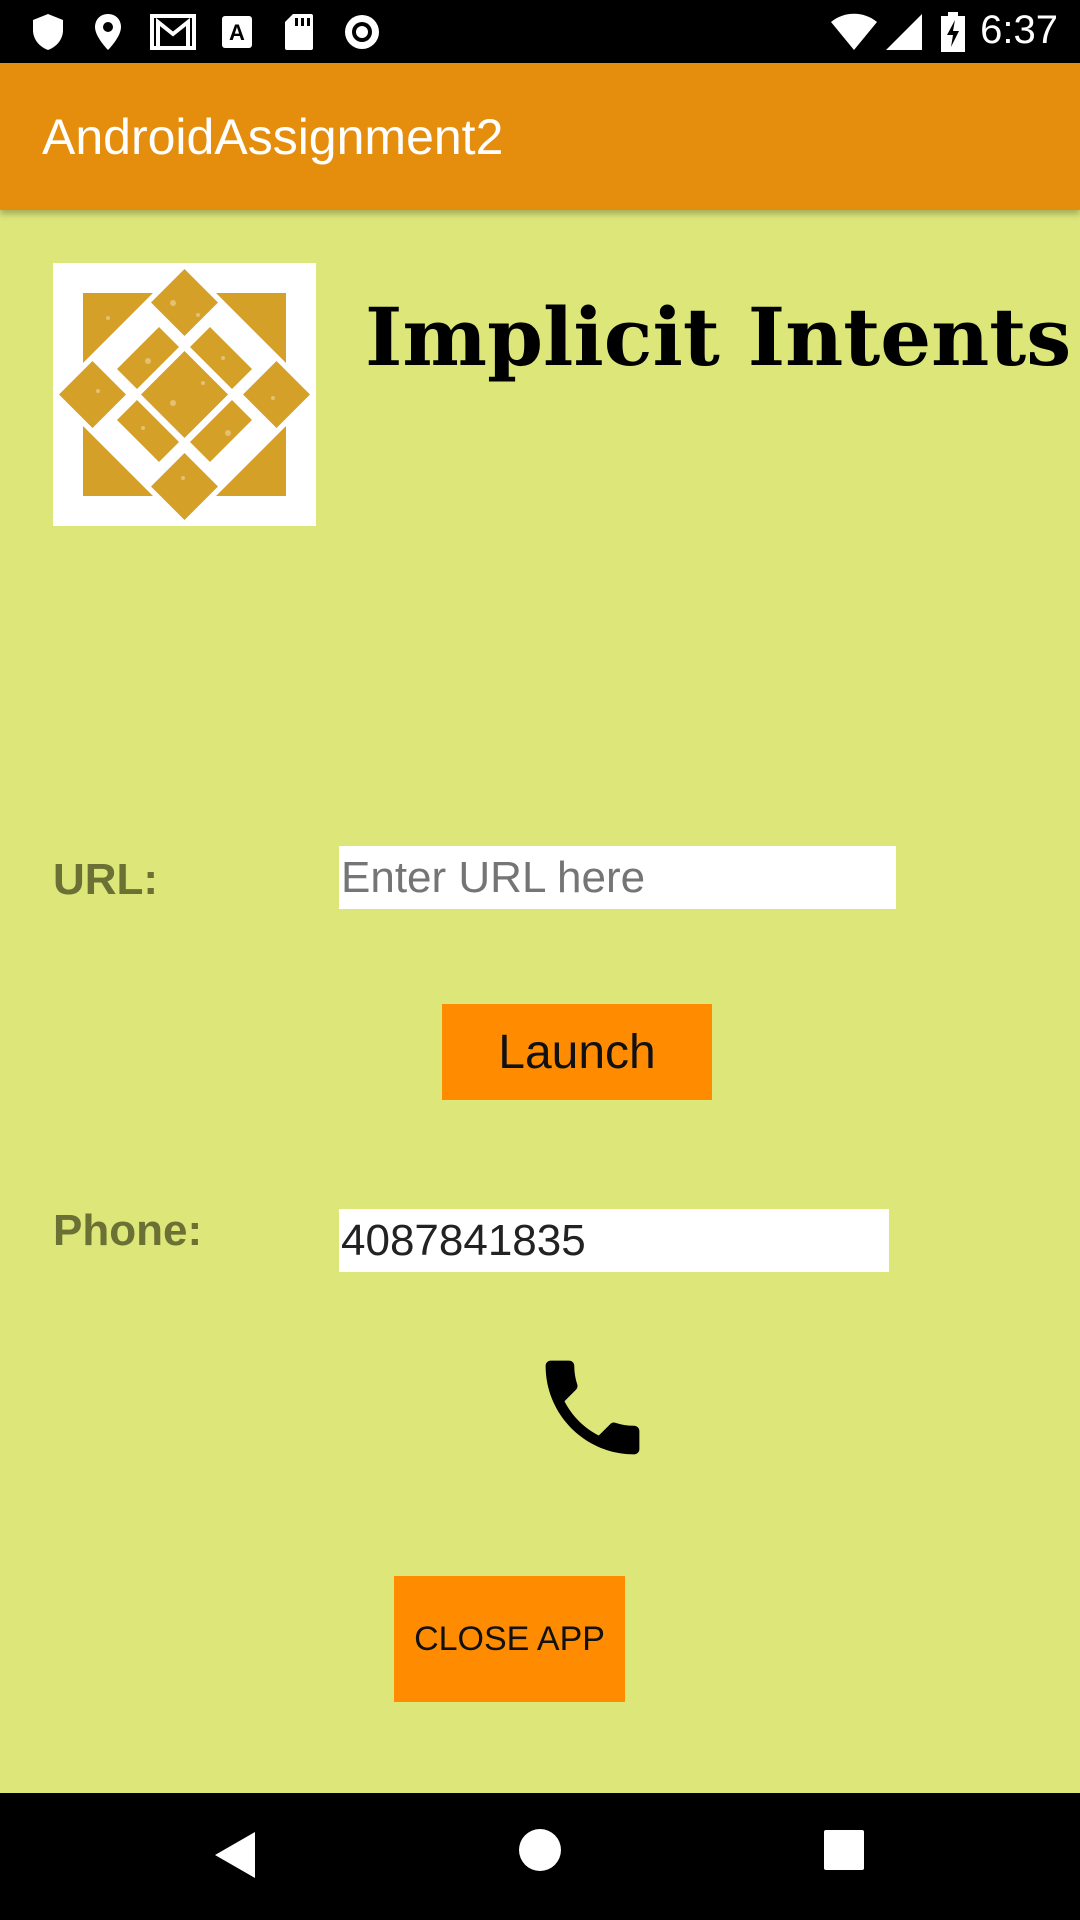 The height and width of the screenshot is (1920, 1080). Describe the element at coordinates (235, 1855) in the screenshot. I see `back-icon` at that location.